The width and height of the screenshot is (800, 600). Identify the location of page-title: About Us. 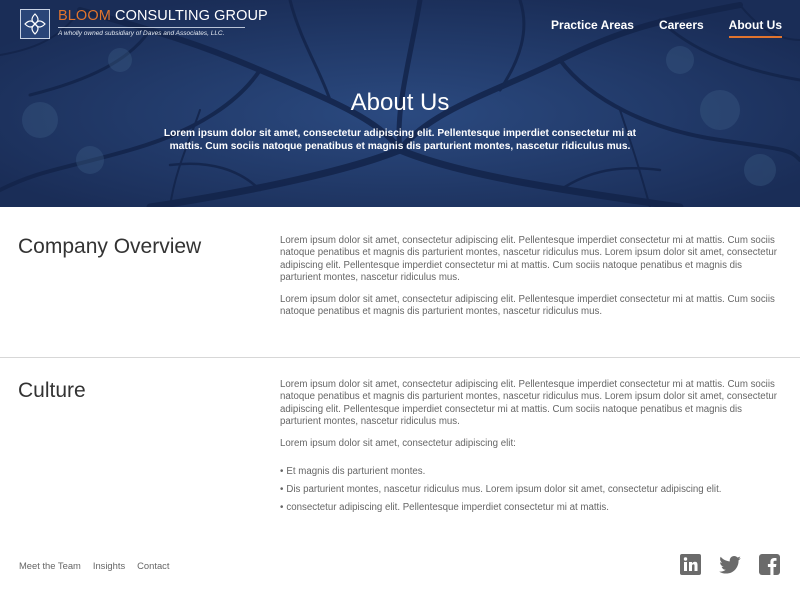
(400, 102).